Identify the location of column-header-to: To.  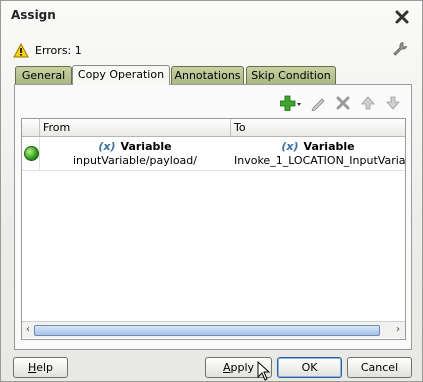
(317, 127).